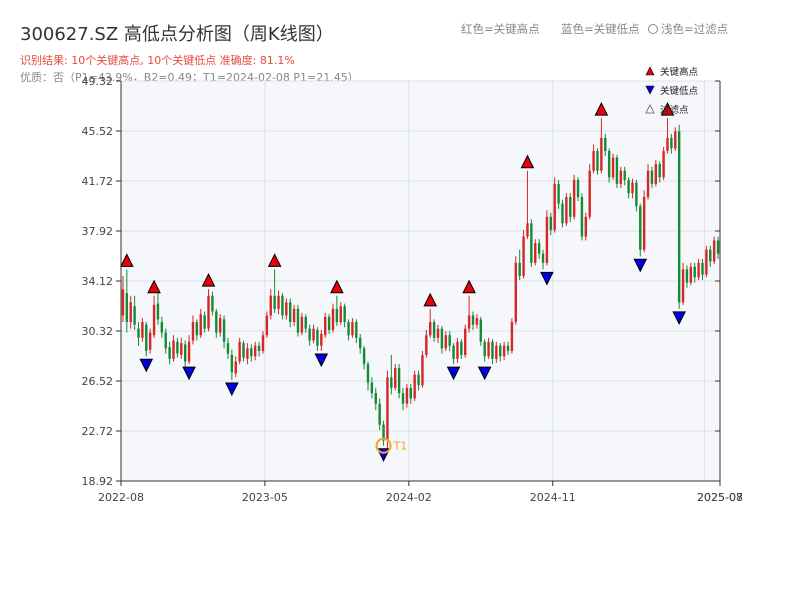  Describe the element at coordinates (409, 497) in the screenshot. I see `x-tick-label: 2024-02` at that location.